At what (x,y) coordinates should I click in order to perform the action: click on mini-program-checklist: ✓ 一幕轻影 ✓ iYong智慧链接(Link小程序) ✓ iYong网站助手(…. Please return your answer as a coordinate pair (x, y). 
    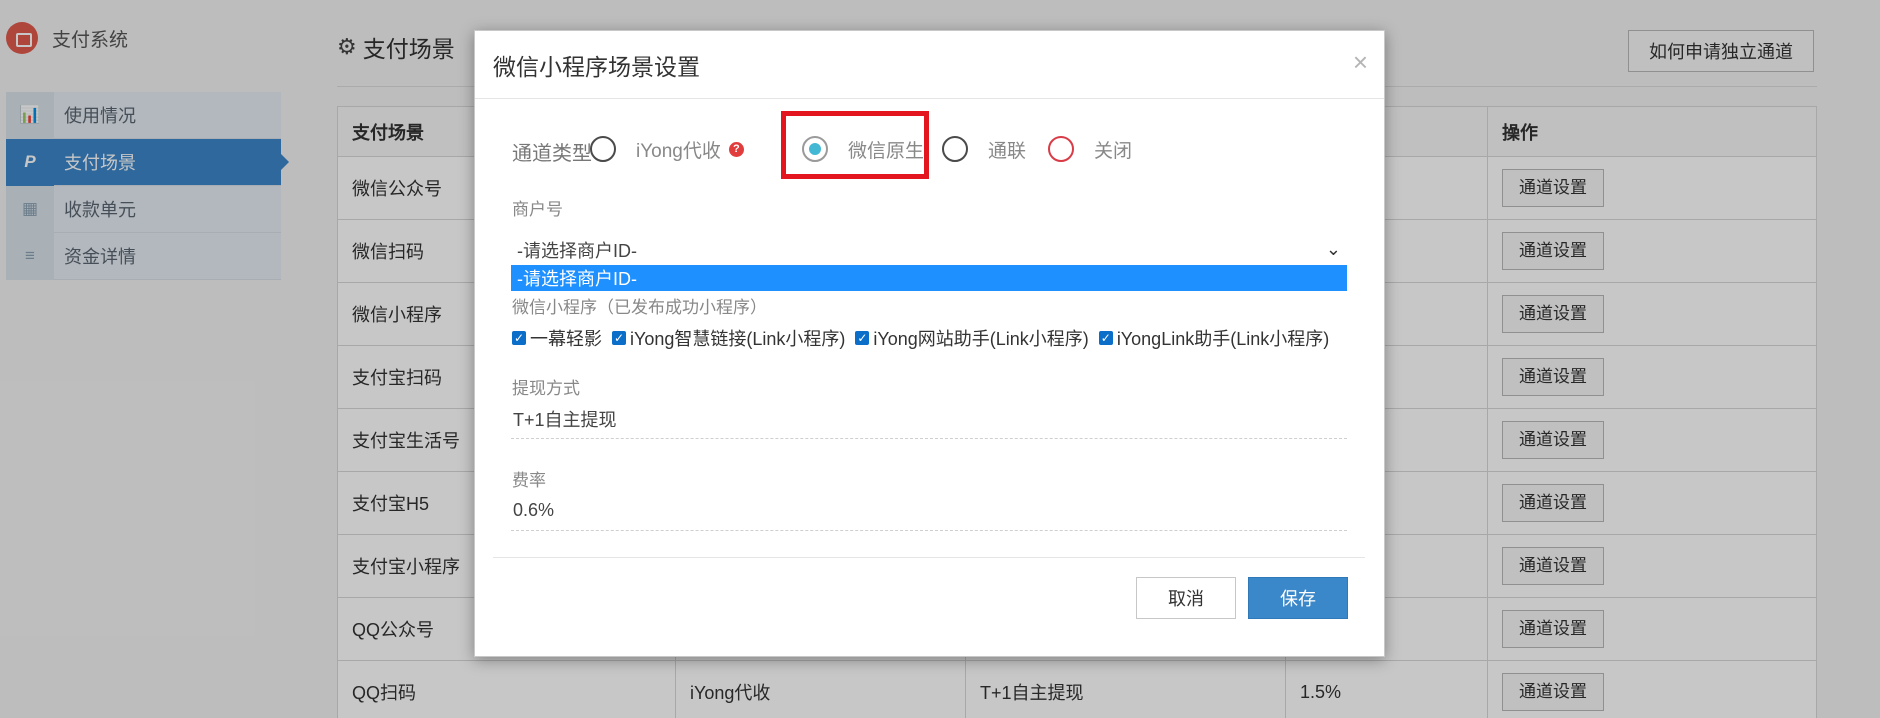
    Looking at the image, I should click on (925, 338).